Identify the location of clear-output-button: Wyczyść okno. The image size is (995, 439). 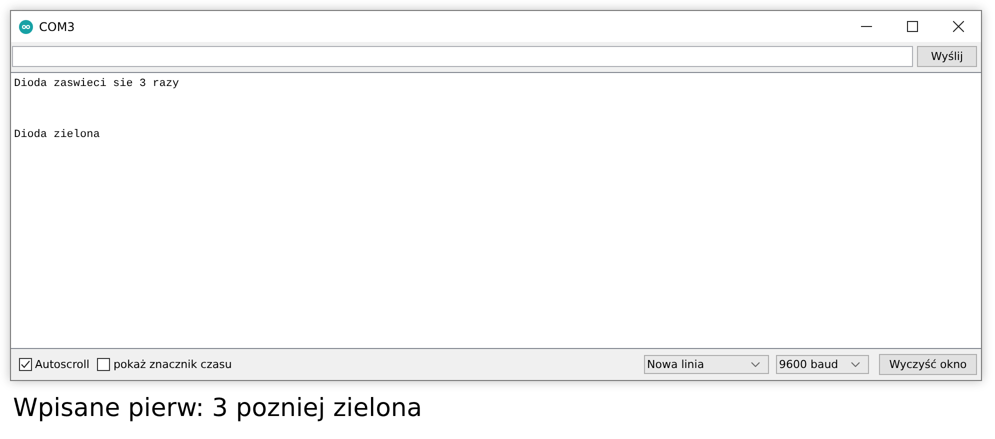
(928, 364).